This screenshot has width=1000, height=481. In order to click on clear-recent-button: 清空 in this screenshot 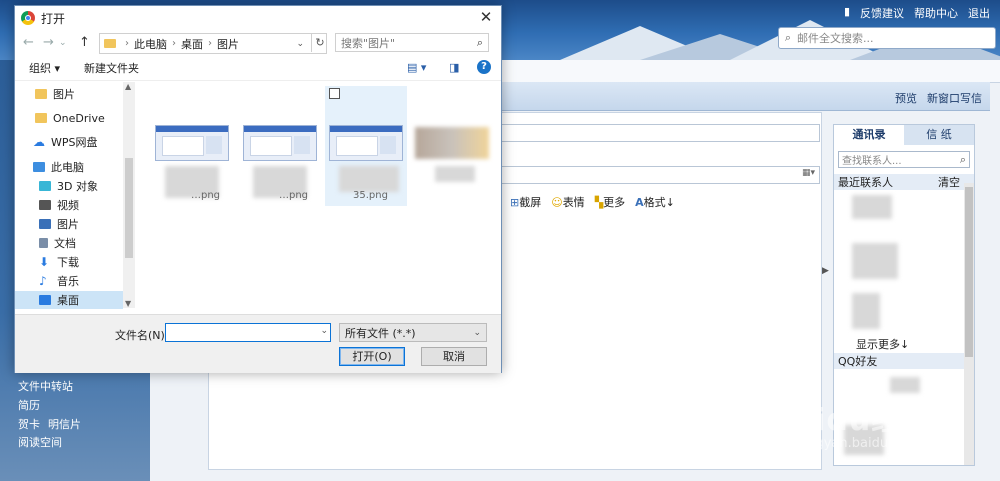, I will do `click(949, 182)`.